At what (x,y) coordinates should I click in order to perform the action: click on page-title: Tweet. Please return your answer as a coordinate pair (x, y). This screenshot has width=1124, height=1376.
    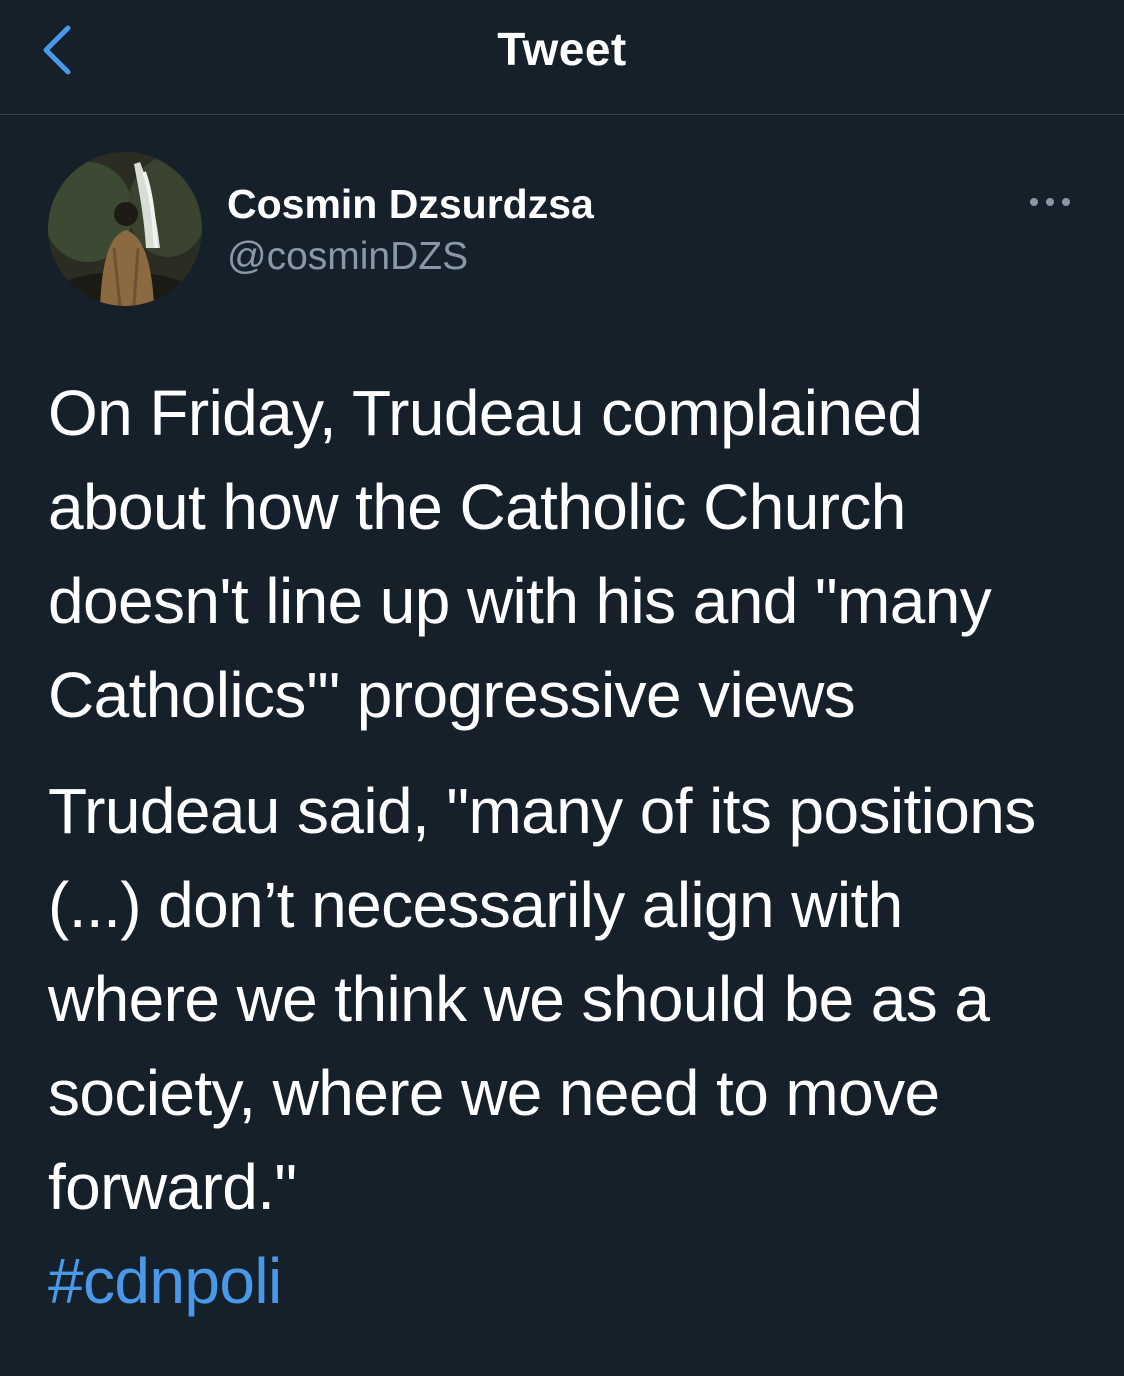
    Looking at the image, I should click on (562, 49).